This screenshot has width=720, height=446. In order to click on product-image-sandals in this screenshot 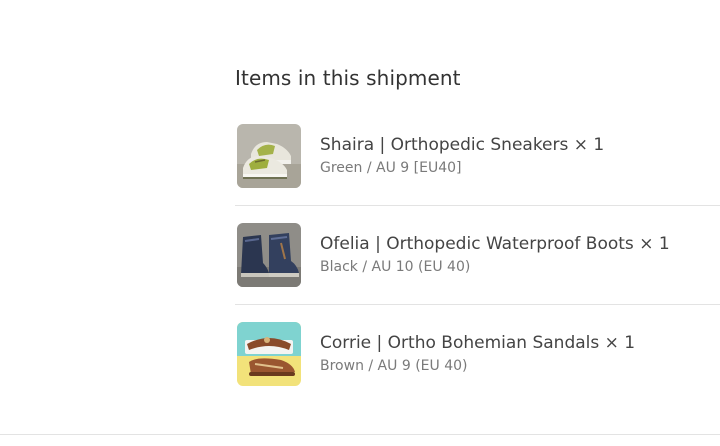, I will do `click(269, 354)`.